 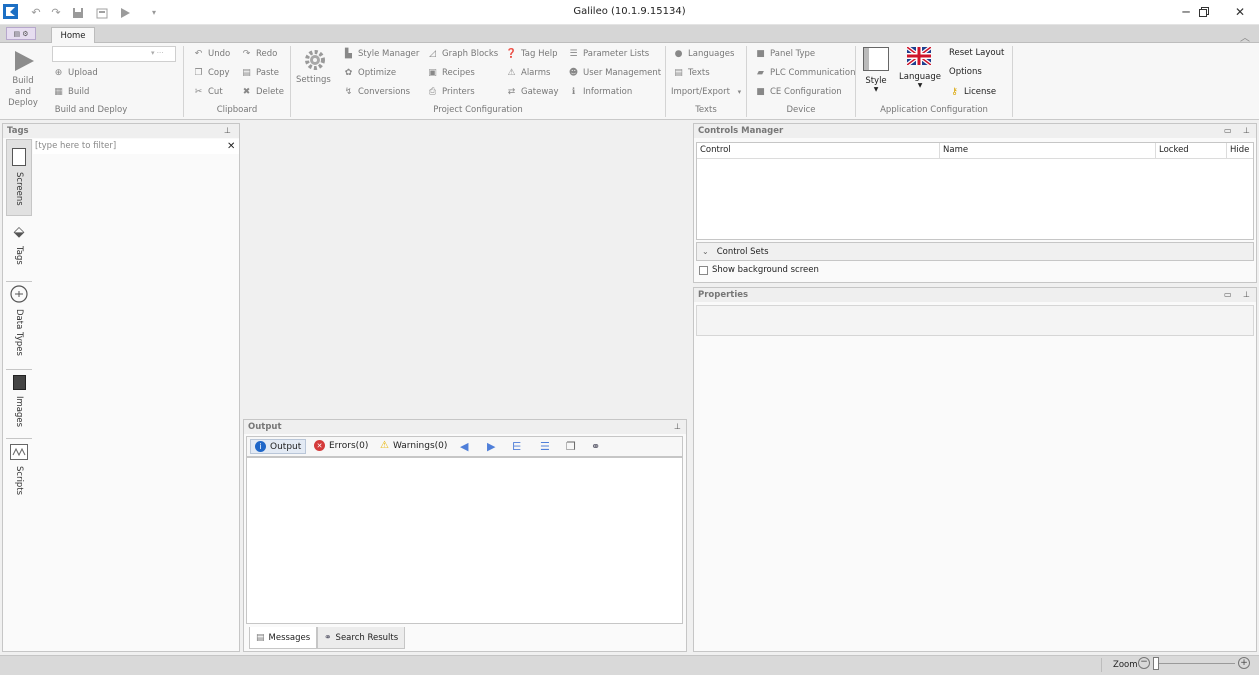 I want to click on controls-table-header: Control Name Locked Hide, so click(x=975, y=151).